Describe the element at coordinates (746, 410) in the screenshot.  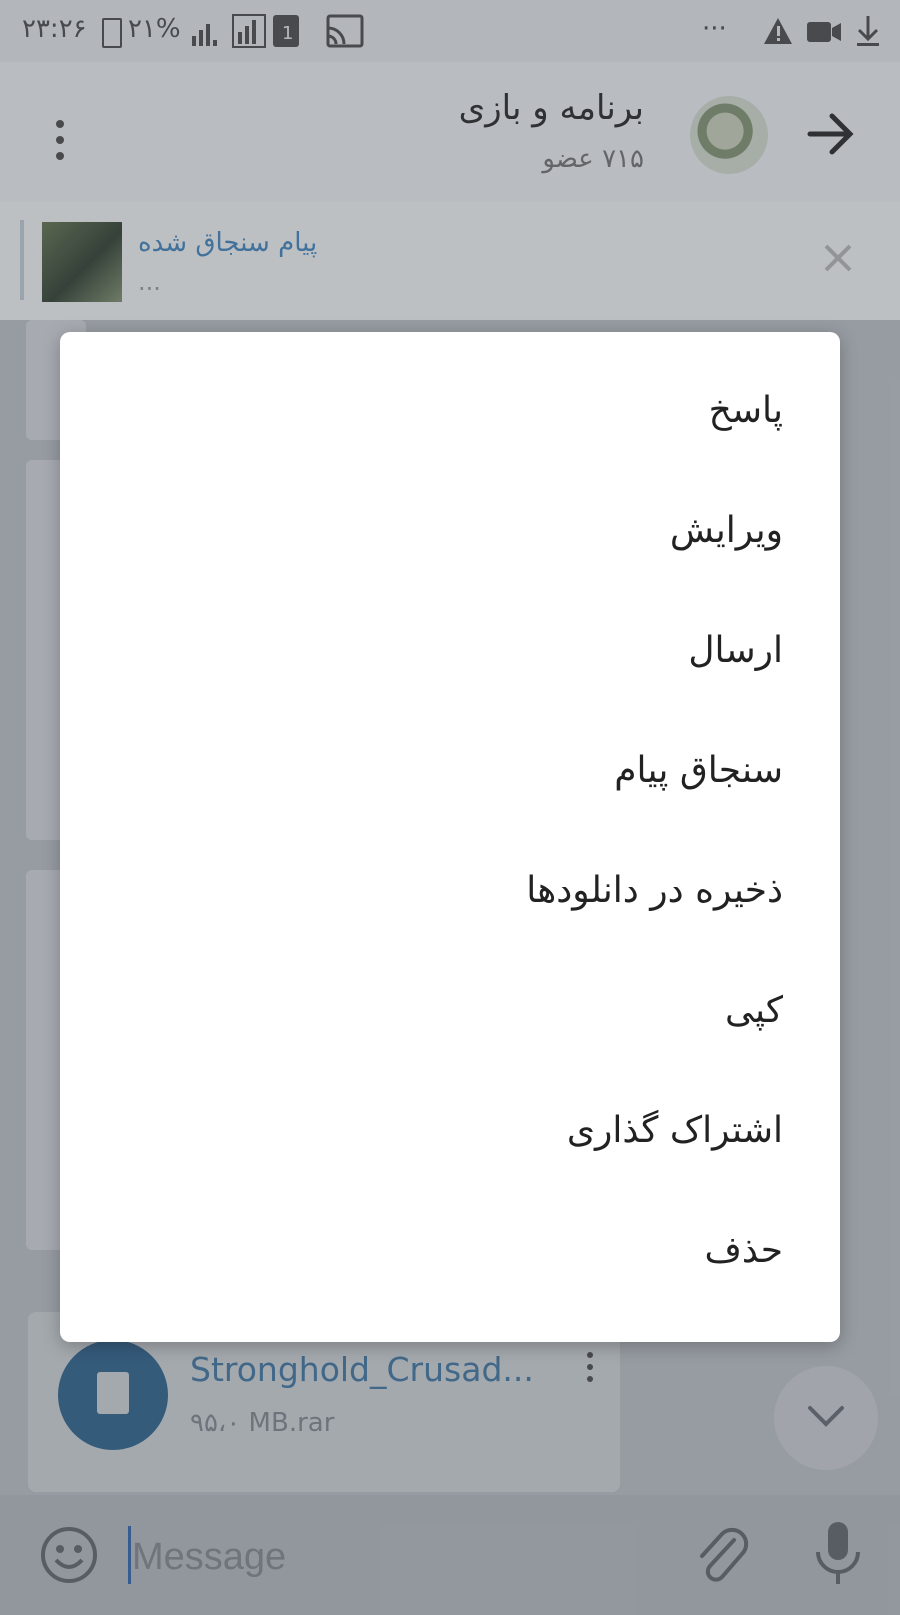
I see `menu-item-reply: پاسخ` at that location.